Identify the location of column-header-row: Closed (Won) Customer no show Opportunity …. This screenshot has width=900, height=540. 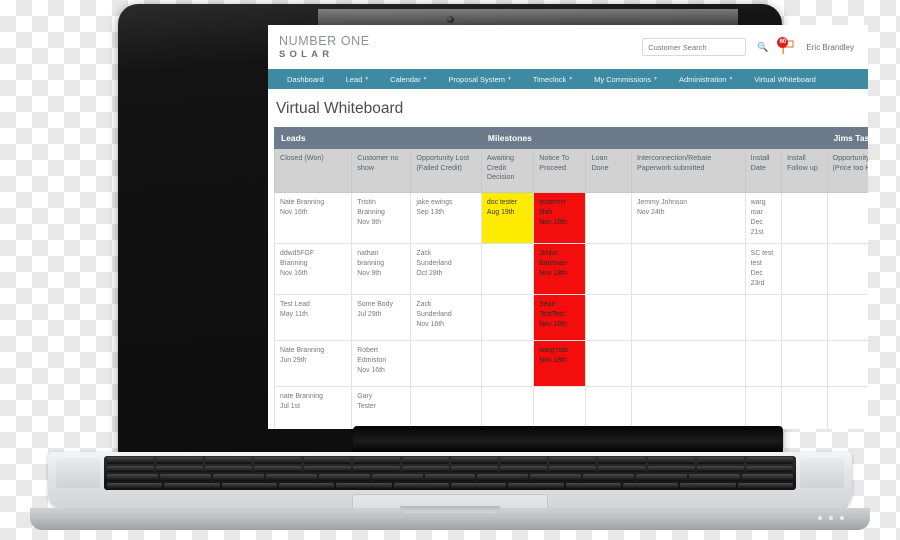
(570, 170).